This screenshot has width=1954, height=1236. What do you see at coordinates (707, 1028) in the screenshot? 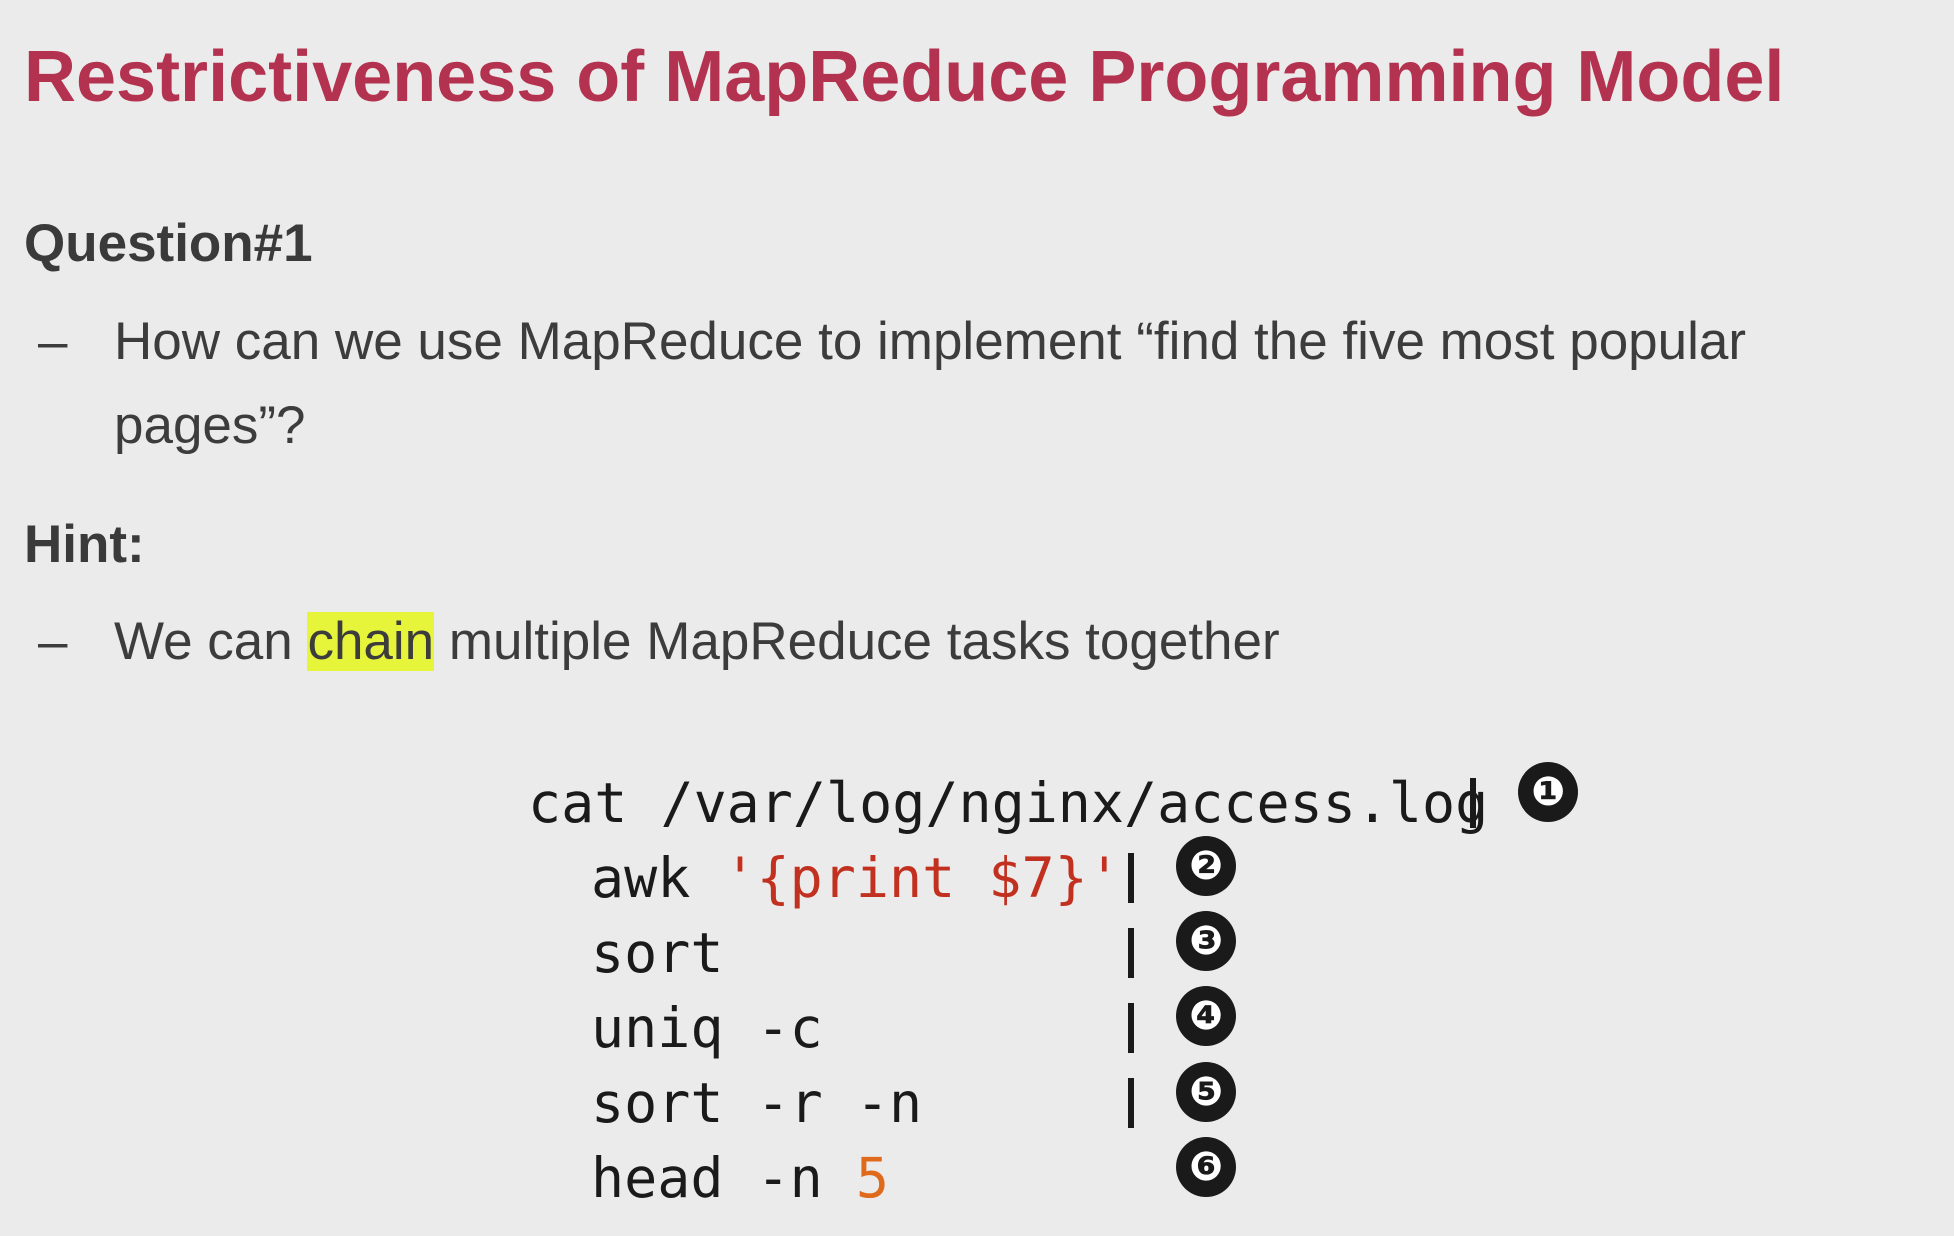
I see `code-line-uniq: uniq -c` at bounding box center [707, 1028].